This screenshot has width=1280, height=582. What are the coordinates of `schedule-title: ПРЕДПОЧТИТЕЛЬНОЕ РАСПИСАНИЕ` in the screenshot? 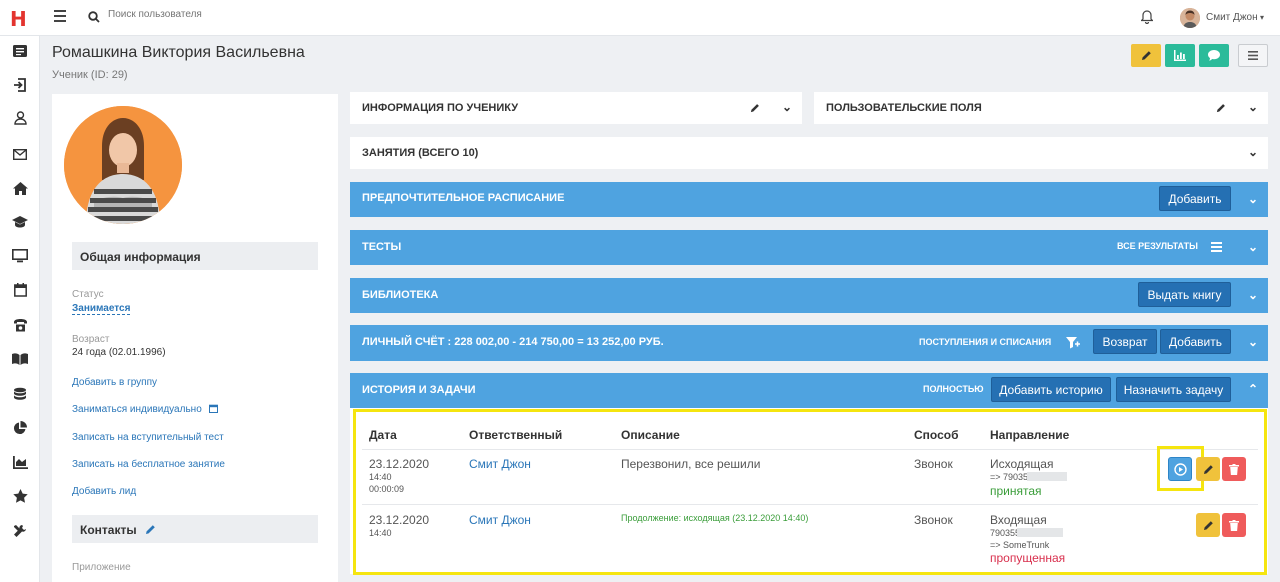 It's located at (463, 198).